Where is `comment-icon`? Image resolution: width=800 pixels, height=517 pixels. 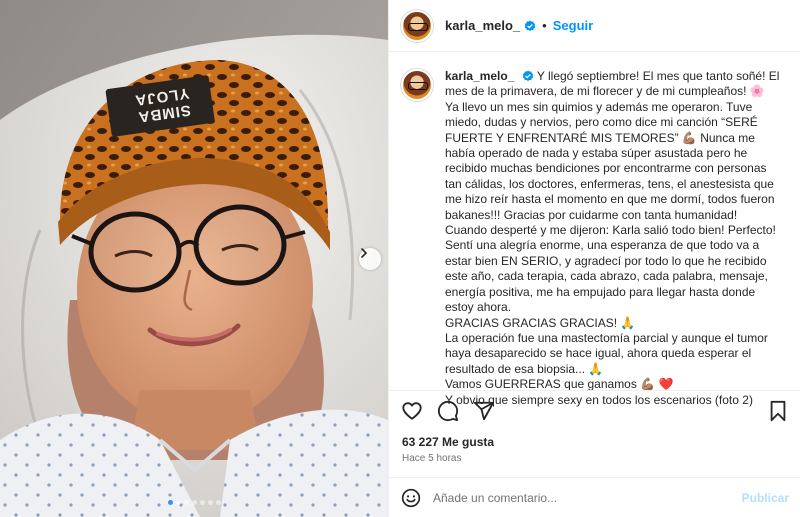
comment-icon is located at coordinates (448, 410).